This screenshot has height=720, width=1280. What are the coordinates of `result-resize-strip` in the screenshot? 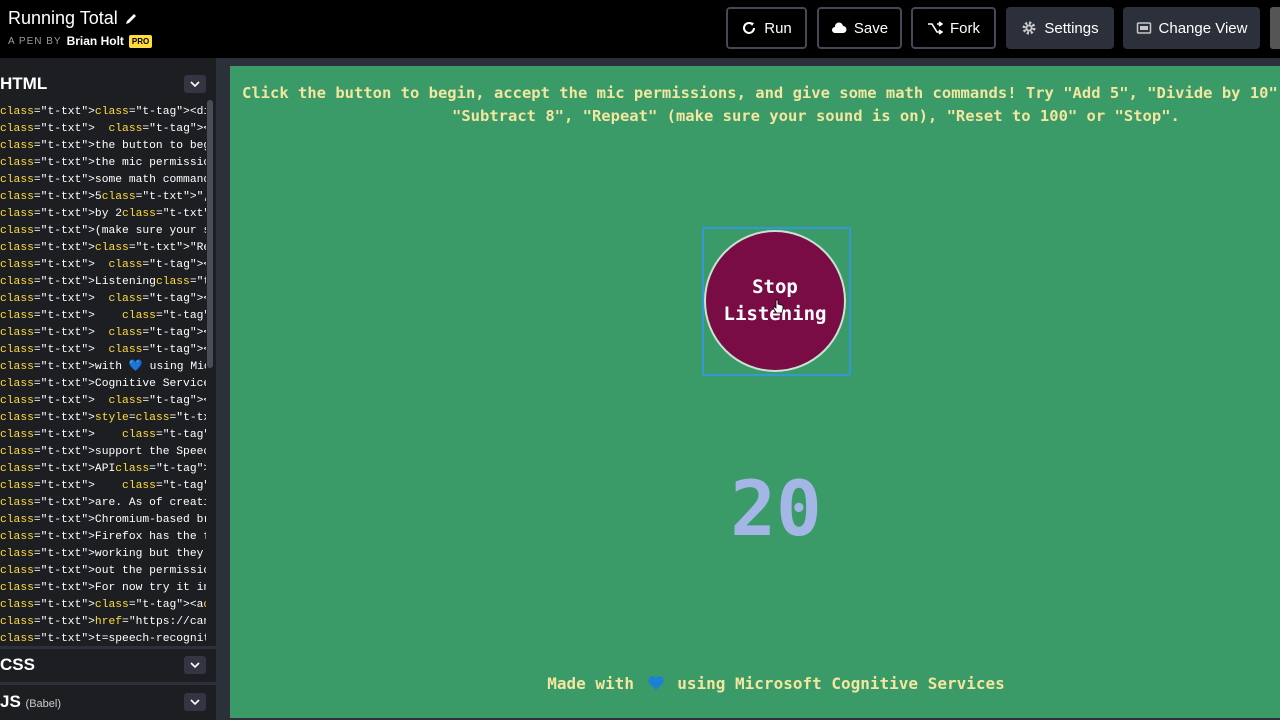 It's located at (755, 62).